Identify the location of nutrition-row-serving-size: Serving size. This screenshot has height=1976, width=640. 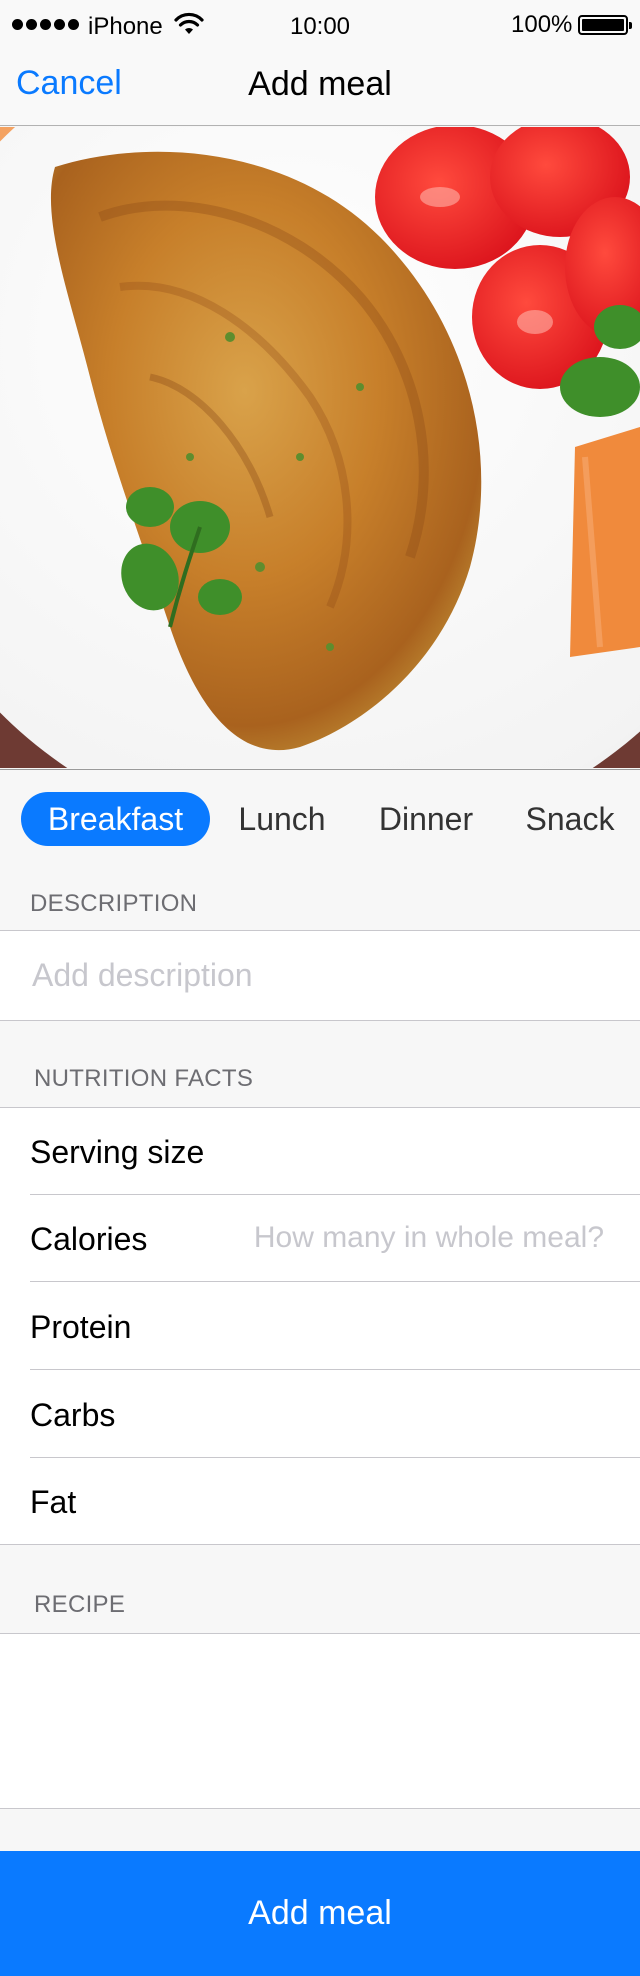
(335, 1151).